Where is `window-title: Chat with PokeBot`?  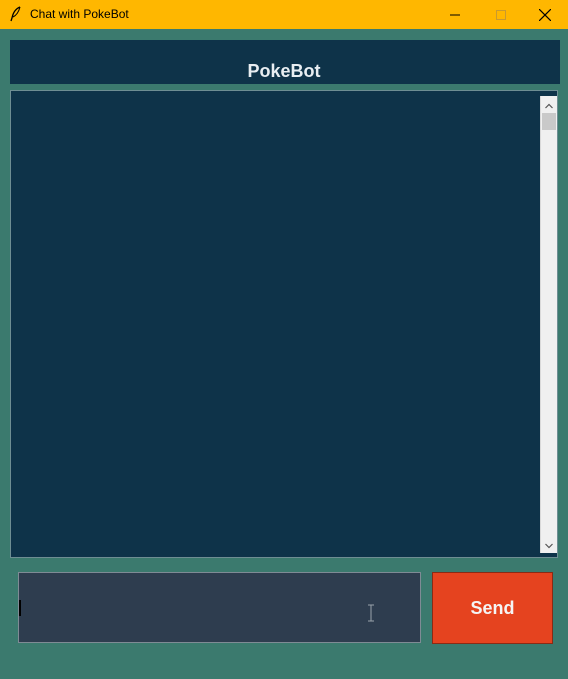
window-title: Chat with PokeBot is located at coordinates (79, 14).